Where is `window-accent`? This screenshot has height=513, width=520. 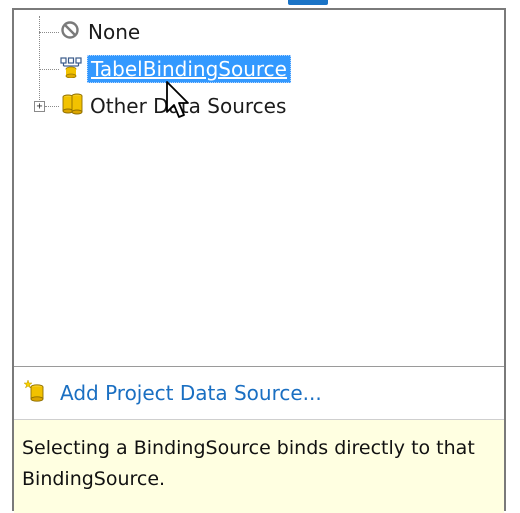
window-accent is located at coordinates (308, 2).